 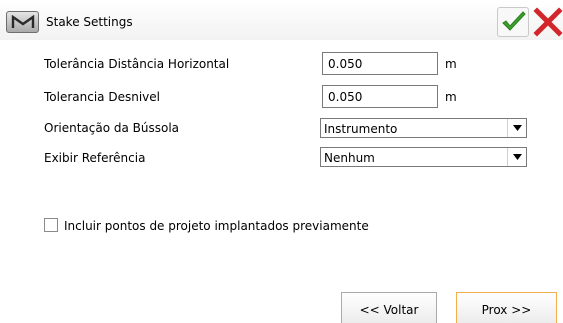 What do you see at coordinates (506, 307) in the screenshot?
I see `next-button: Prox >>` at bounding box center [506, 307].